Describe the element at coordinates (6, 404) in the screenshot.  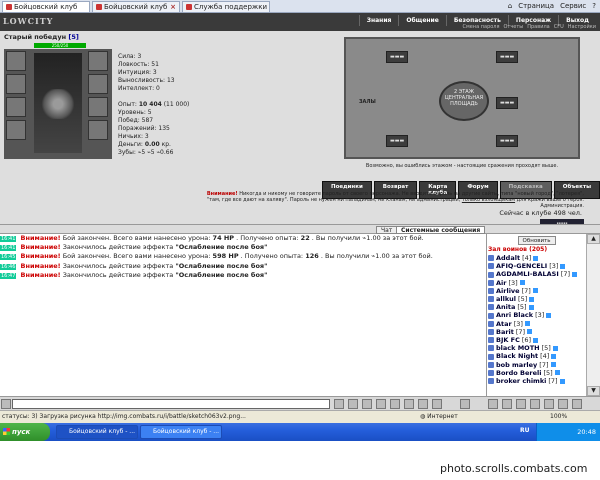
I see `chat-icon` at that location.